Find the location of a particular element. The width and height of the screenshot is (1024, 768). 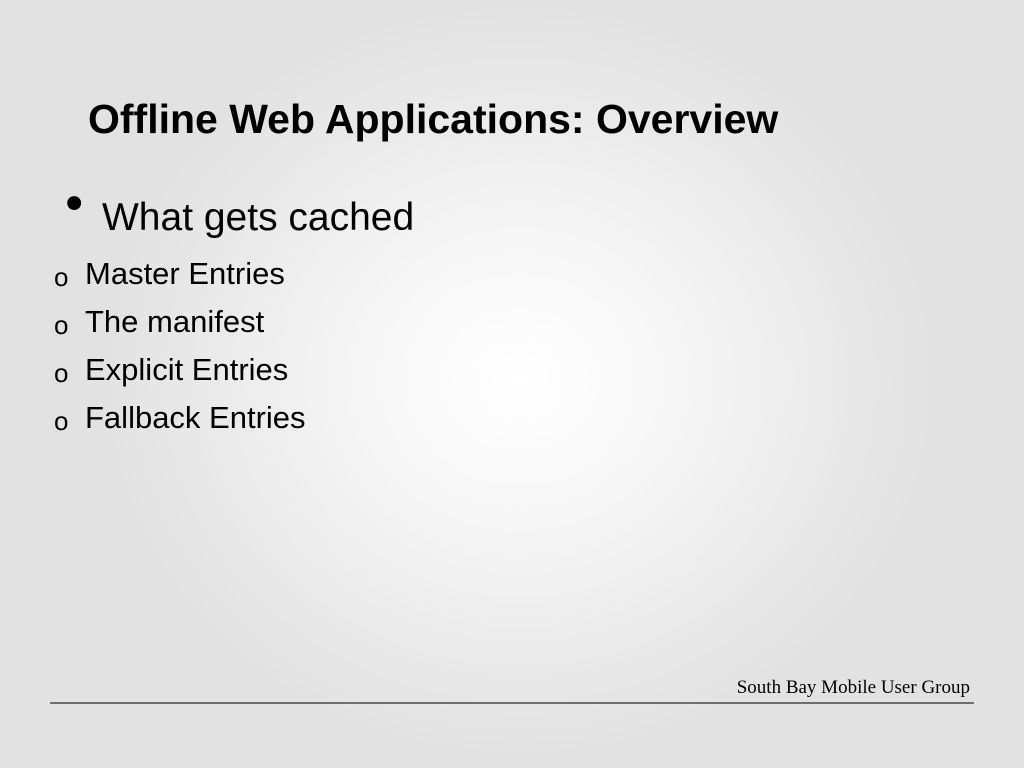

footer-text: South Bay Mobile User Group is located at coordinates (853, 687).